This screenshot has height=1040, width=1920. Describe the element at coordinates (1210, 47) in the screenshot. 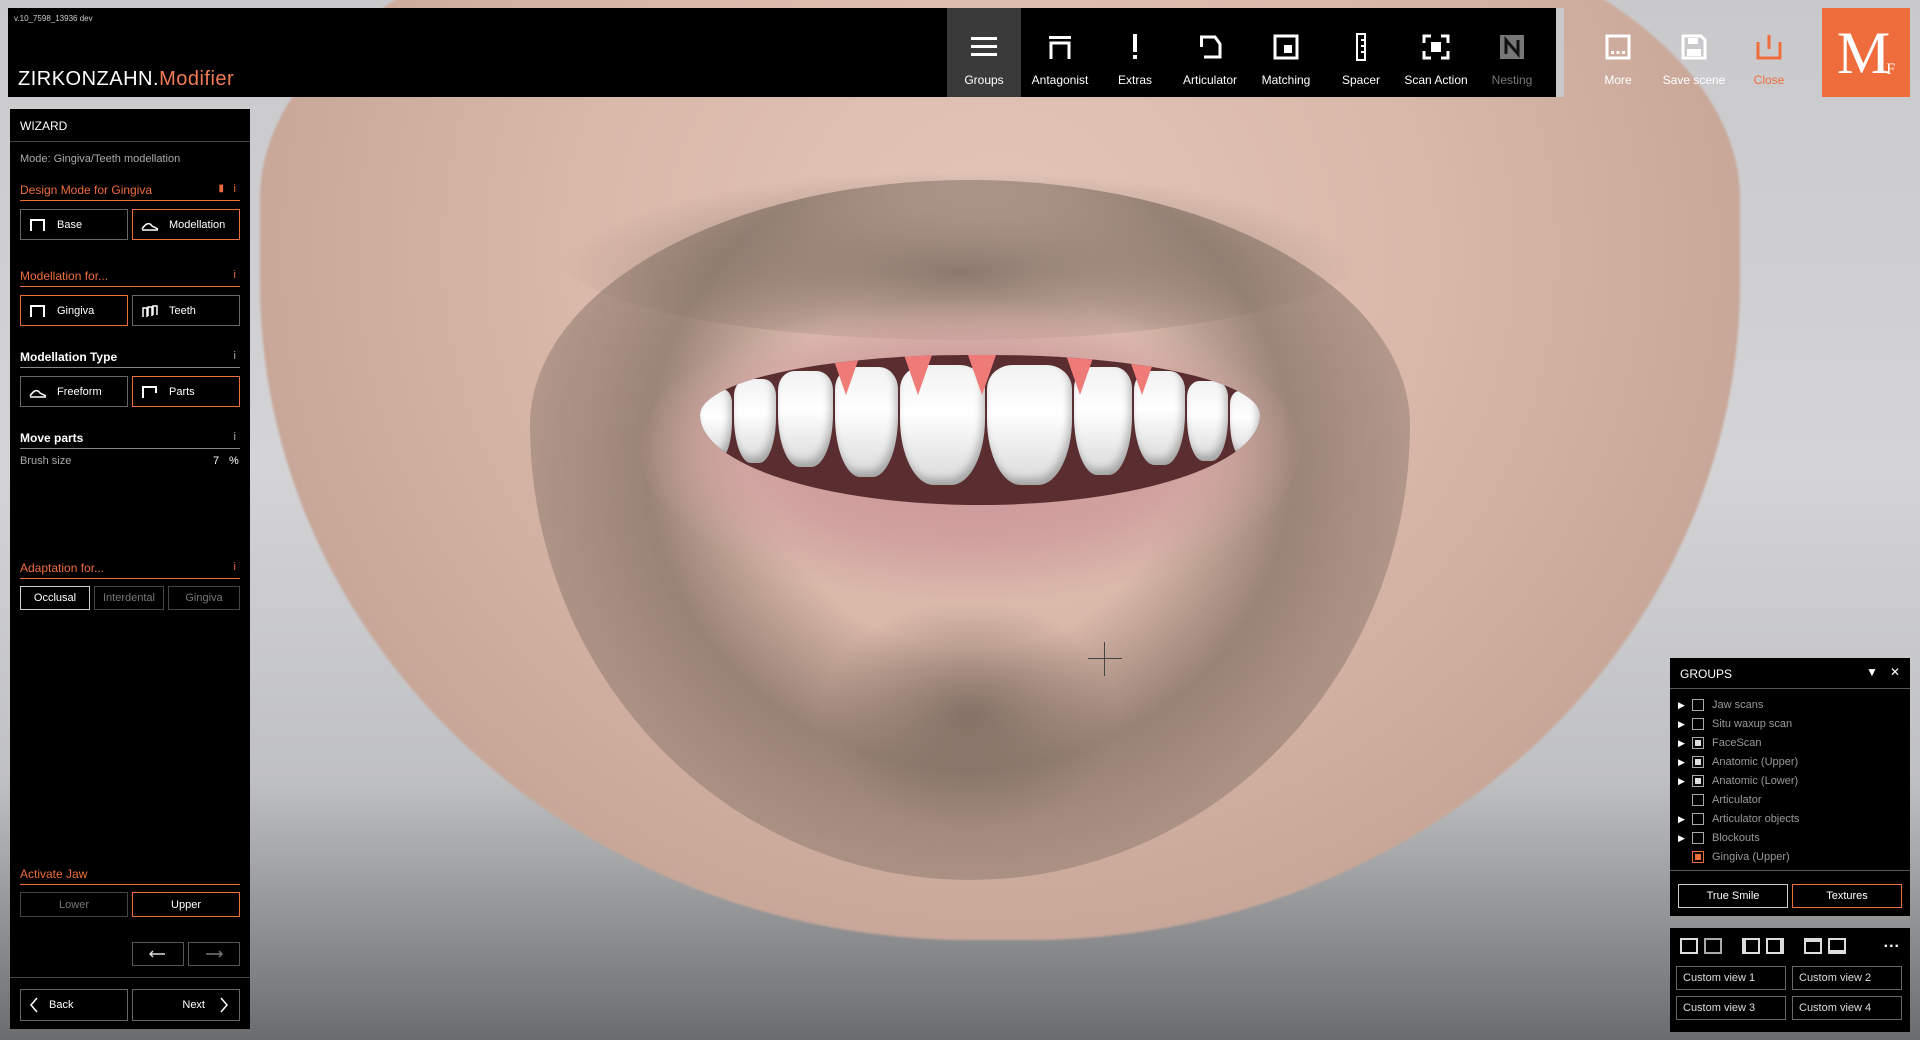

I see `articulator-icon` at that location.